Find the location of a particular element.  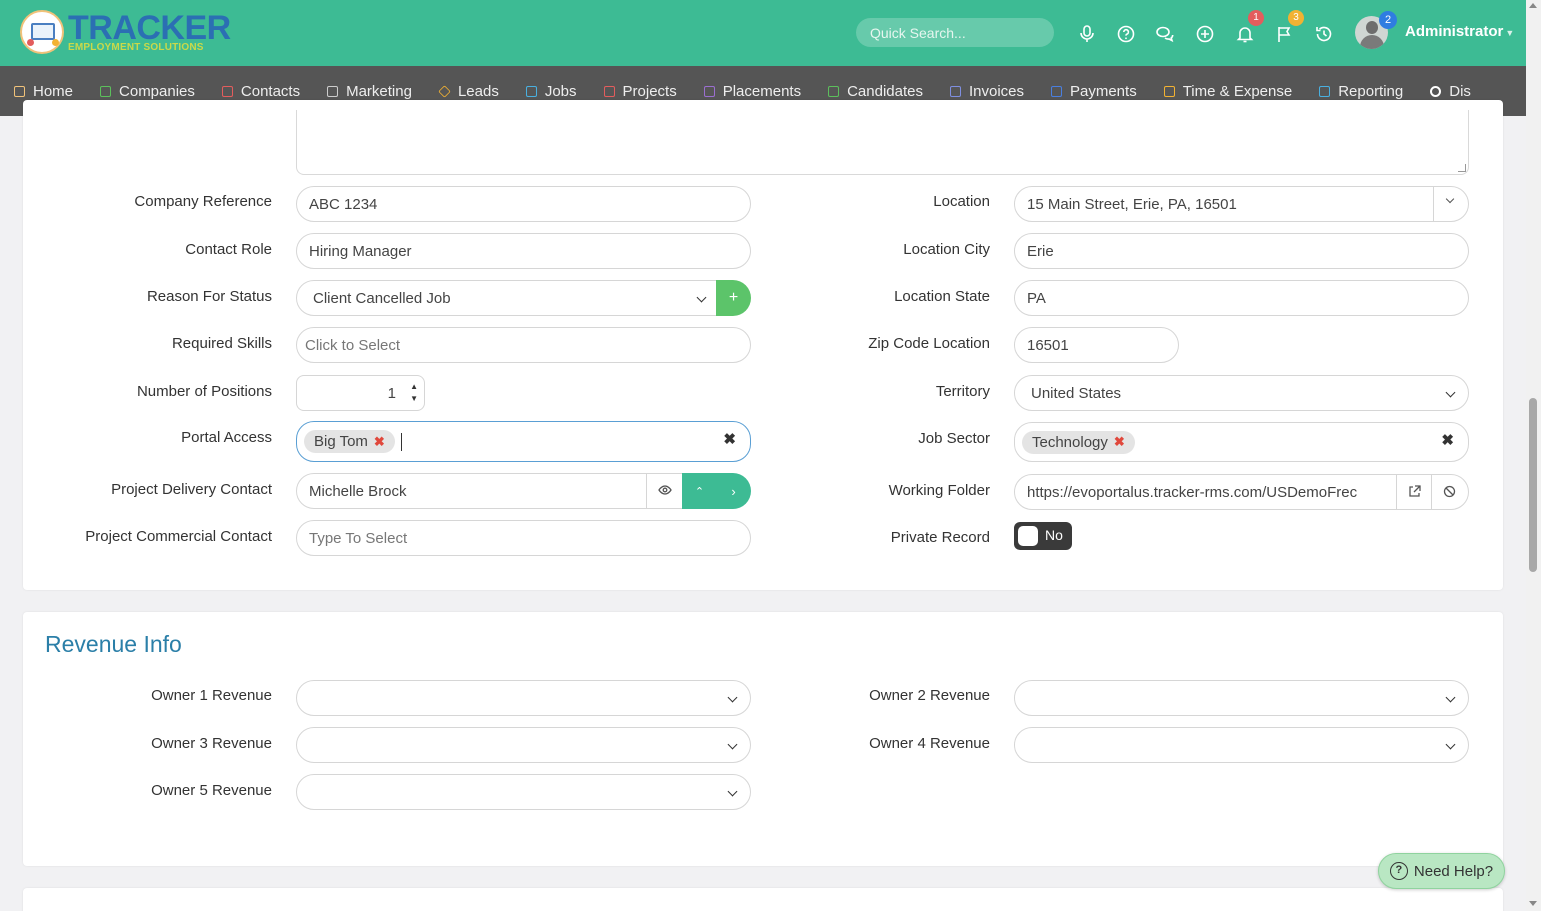

bar-chart-icon is located at coordinates (1325, 91).